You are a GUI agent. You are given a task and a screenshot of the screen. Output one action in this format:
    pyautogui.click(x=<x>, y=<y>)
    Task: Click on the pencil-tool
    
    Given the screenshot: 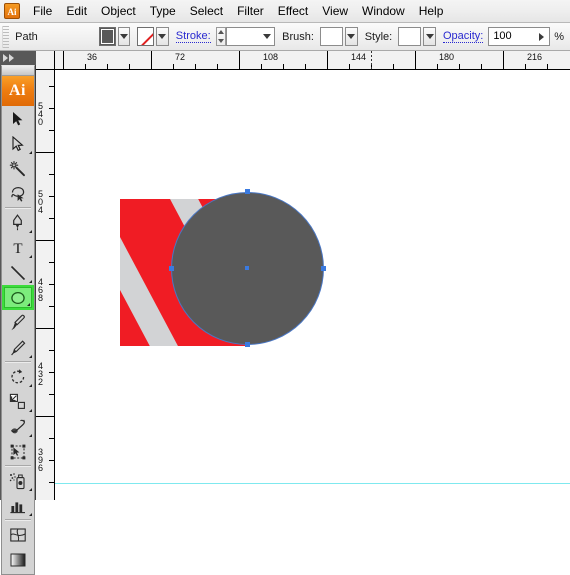 What is the action you would take?
    pyautogui.click(x=18, y=347)
    